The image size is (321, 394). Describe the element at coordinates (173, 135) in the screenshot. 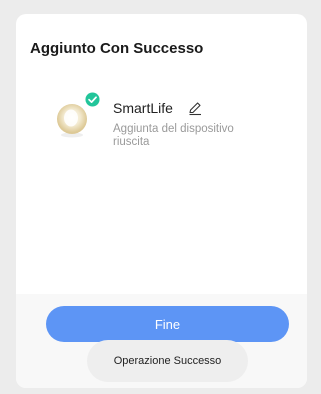

I see `device-status-text: Aggiunta del dispositivo riuscita` at that location.